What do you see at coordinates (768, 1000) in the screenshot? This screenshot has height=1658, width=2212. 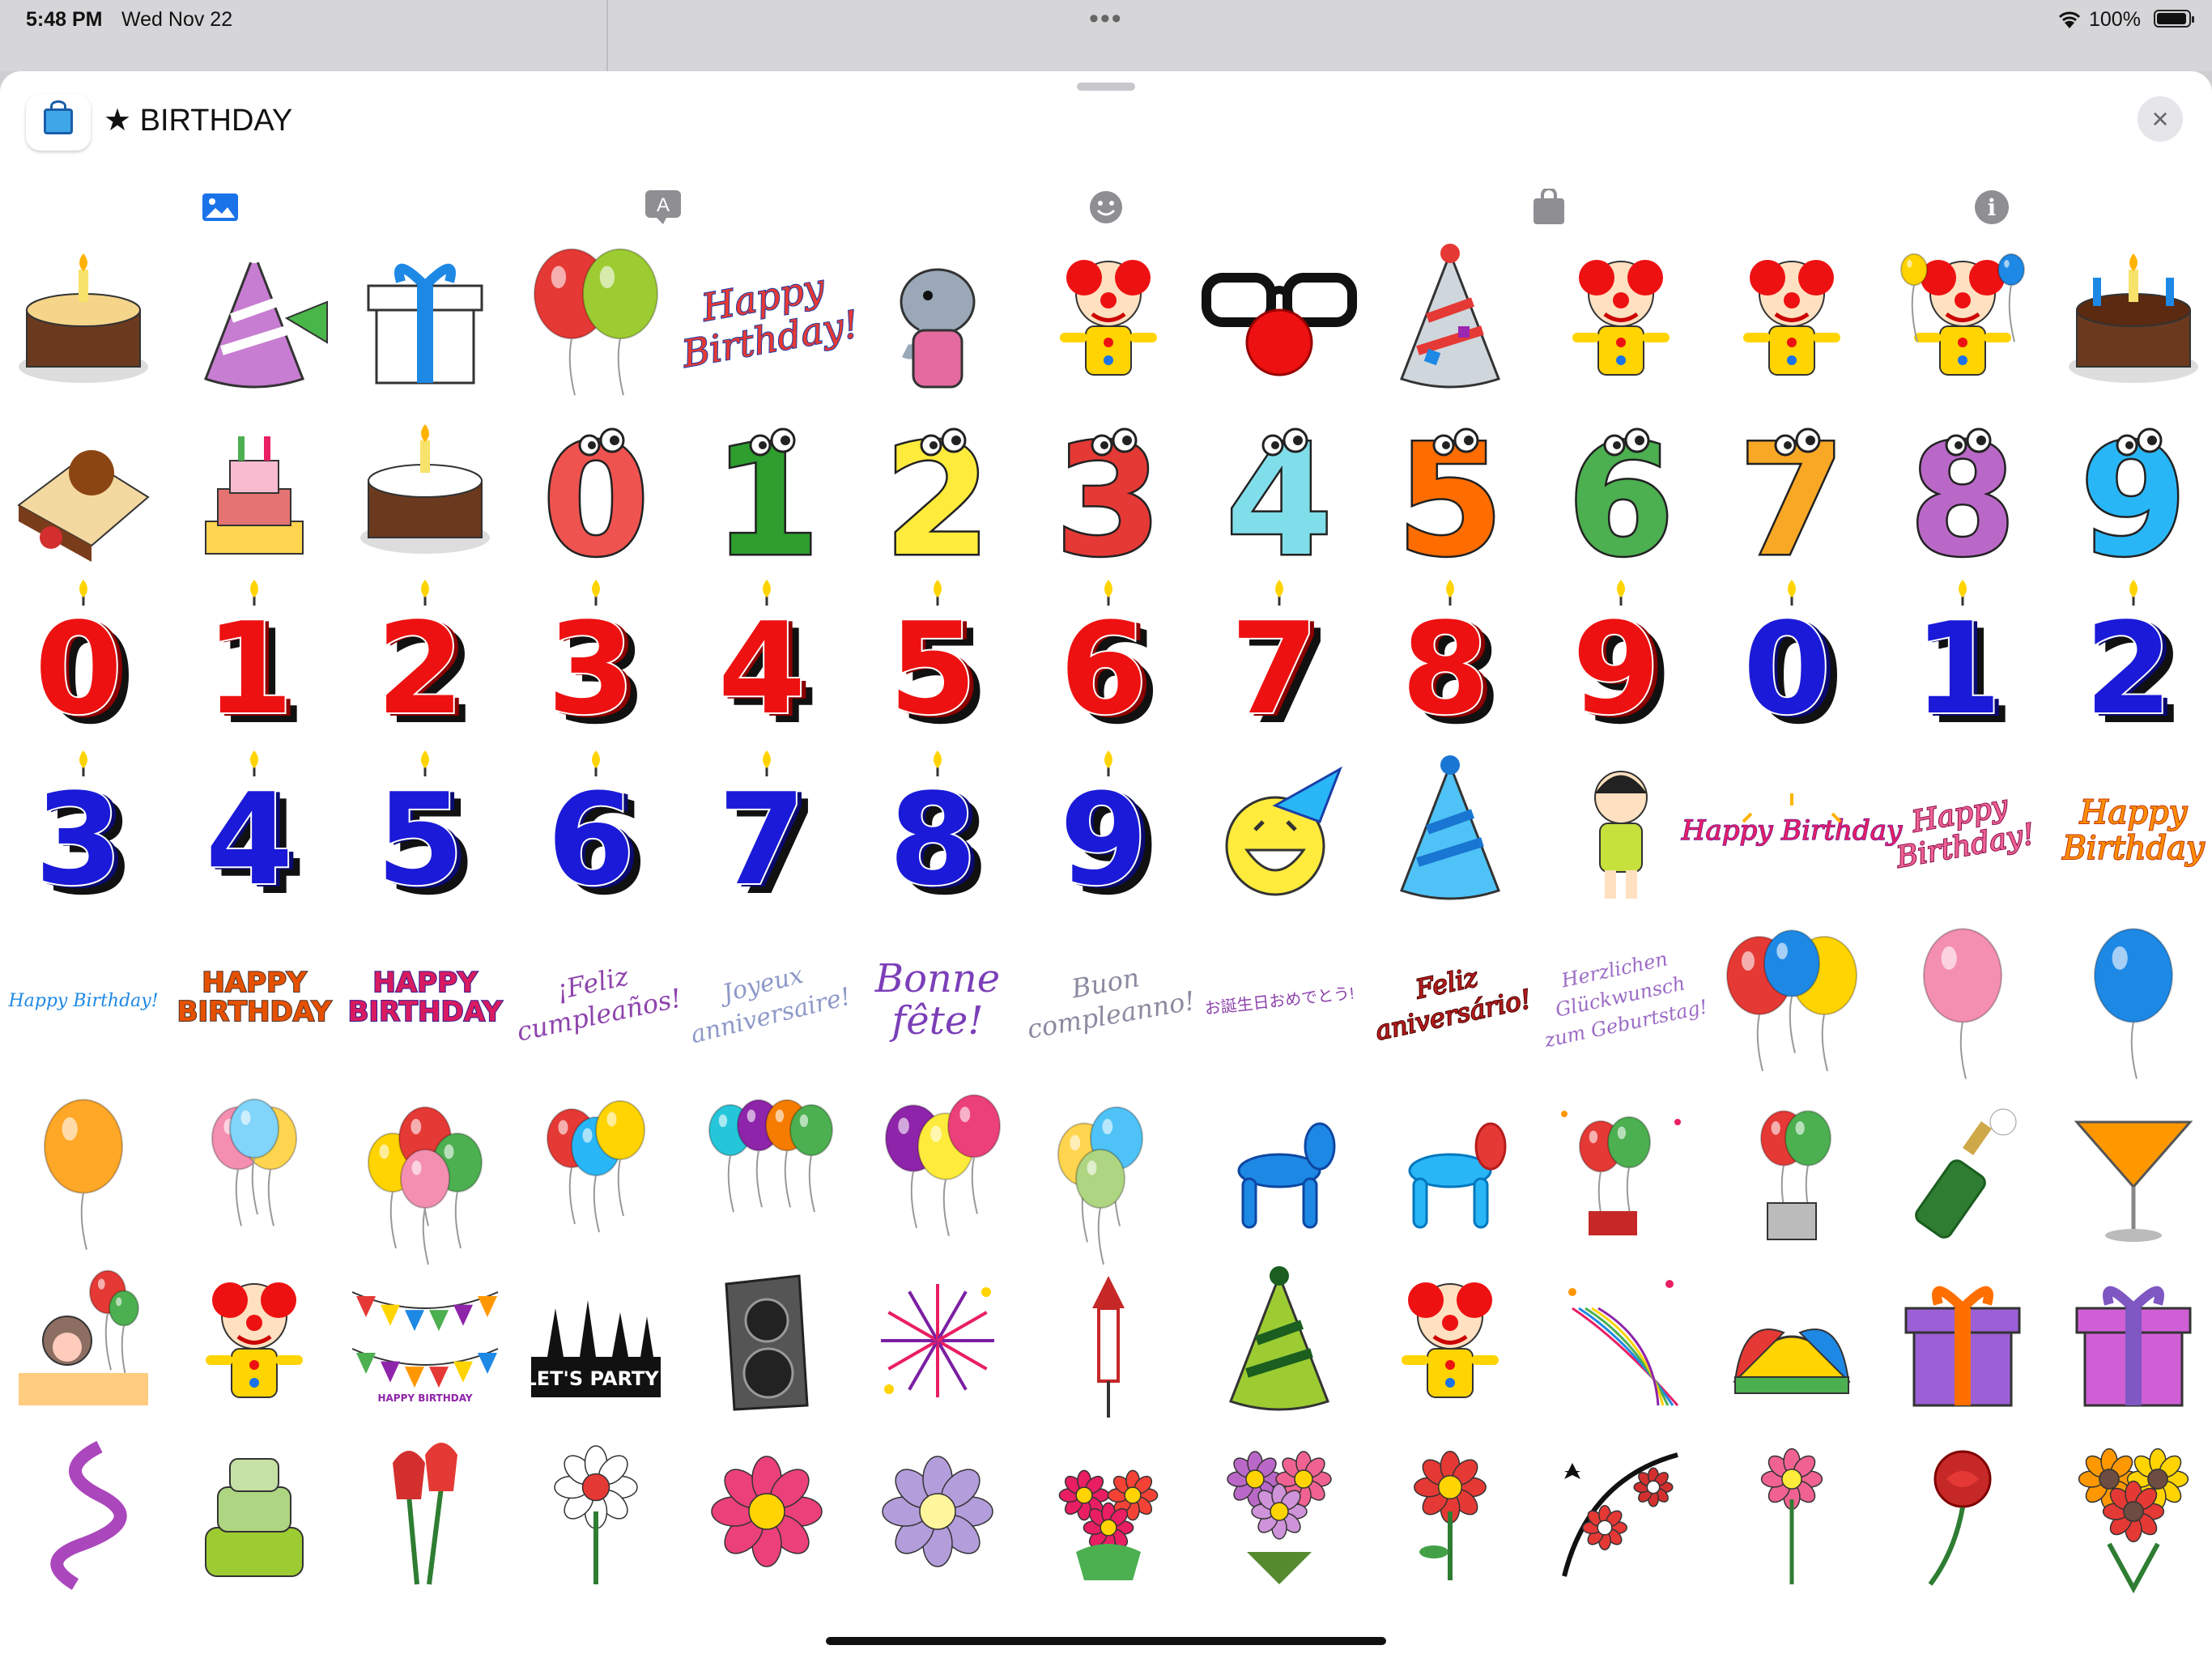 I see `sticker-joyeux-anniversaire: Joyeux anniversaire!` at bounding box center [768, 1000].